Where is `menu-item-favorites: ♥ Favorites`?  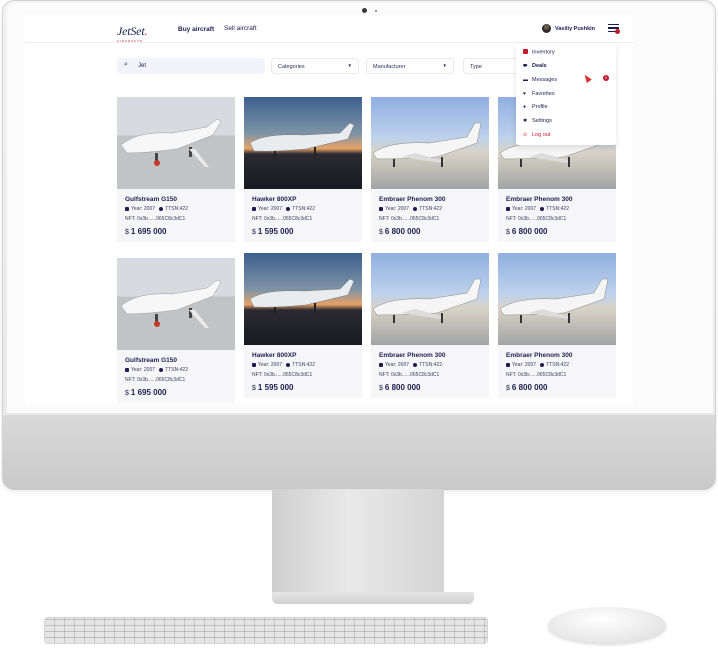
menu-item-favorites: ♥ Favorites is located at coordinates (539, 96).